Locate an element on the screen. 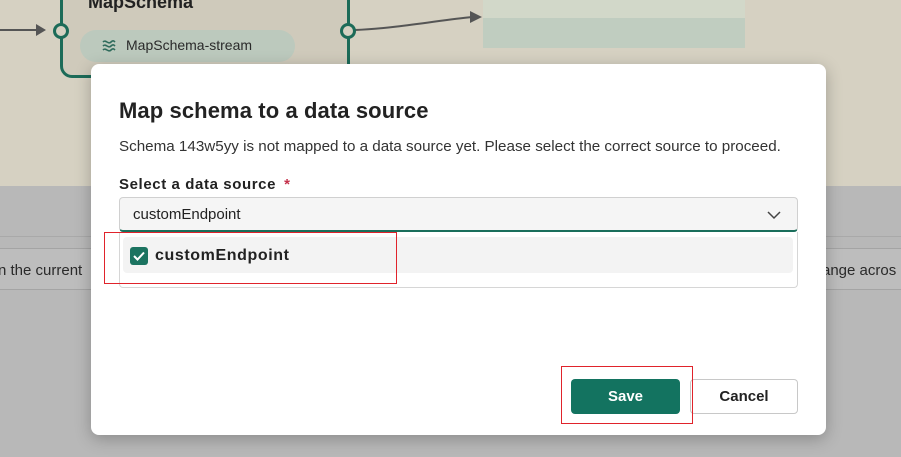  dialog-title: Map schema to a data source is located at coordinates (274, 110).